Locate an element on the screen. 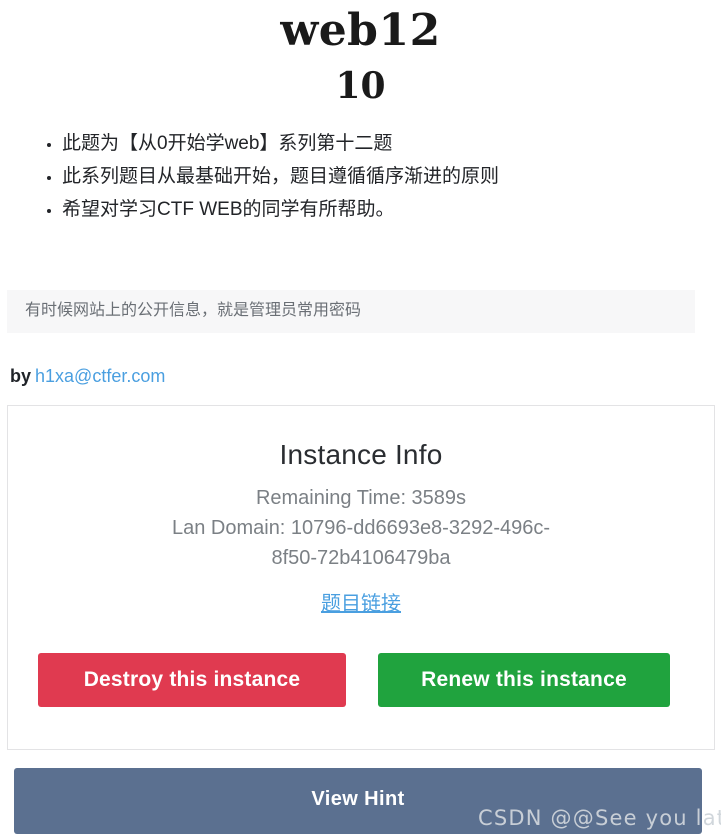  author-prefix-label: by is located at coordinates (21, 376).